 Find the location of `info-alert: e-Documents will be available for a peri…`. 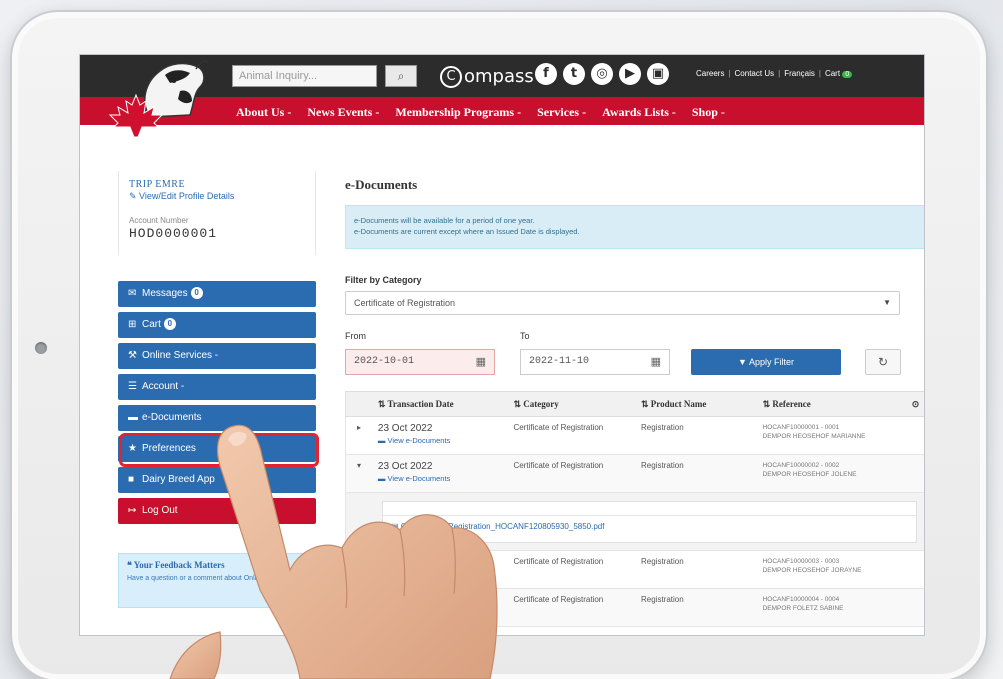

info-alert: e-Documents will be available for a peri… is located at coordinates (634, 227).